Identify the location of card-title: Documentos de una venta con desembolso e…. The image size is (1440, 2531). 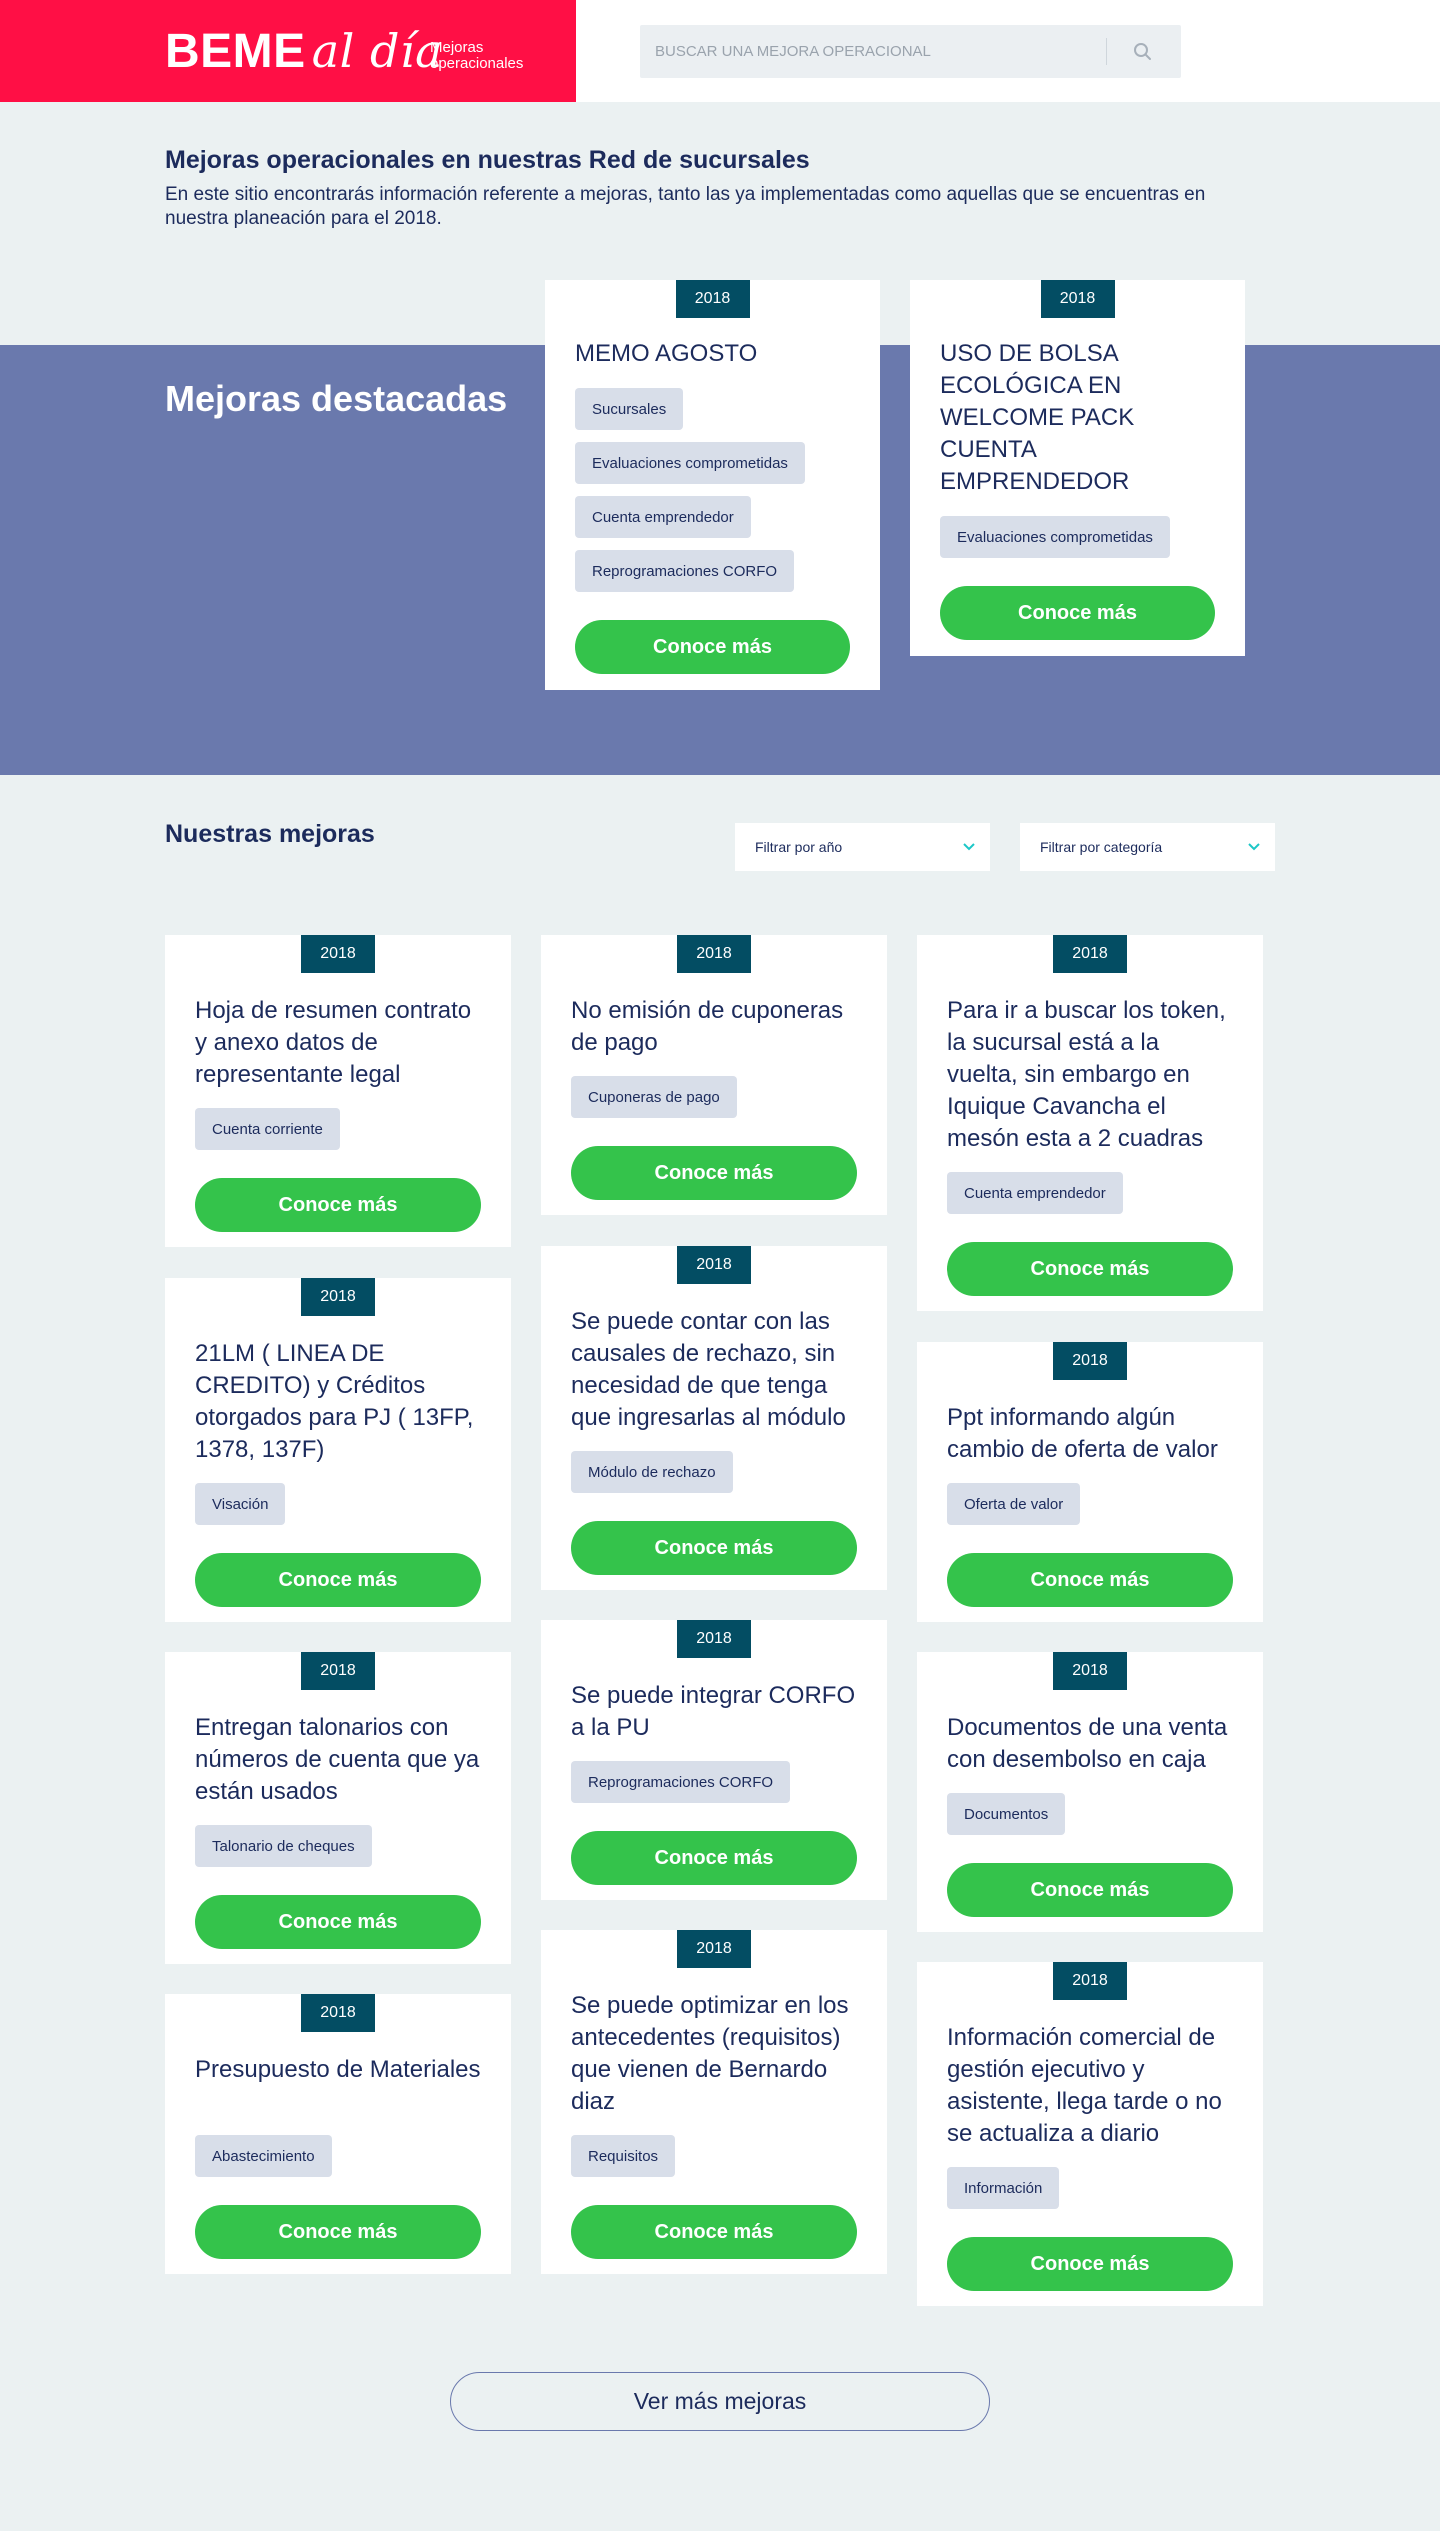
(1087, 1743).